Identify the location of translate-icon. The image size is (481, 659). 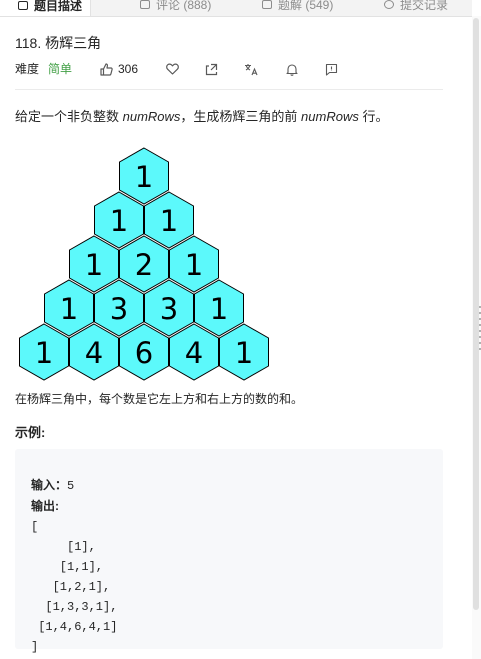
(251, 69).